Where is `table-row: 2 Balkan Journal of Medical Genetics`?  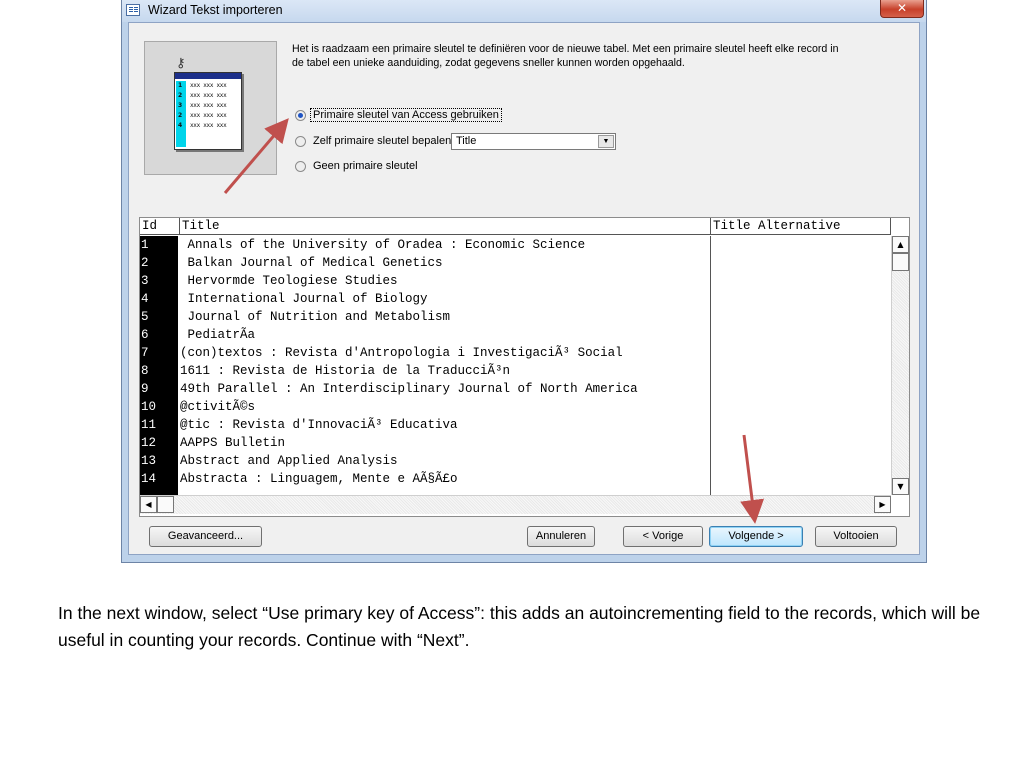
table-row: 2 Balkan Journal of Medical Genetics is located at coordinates (292, 263).